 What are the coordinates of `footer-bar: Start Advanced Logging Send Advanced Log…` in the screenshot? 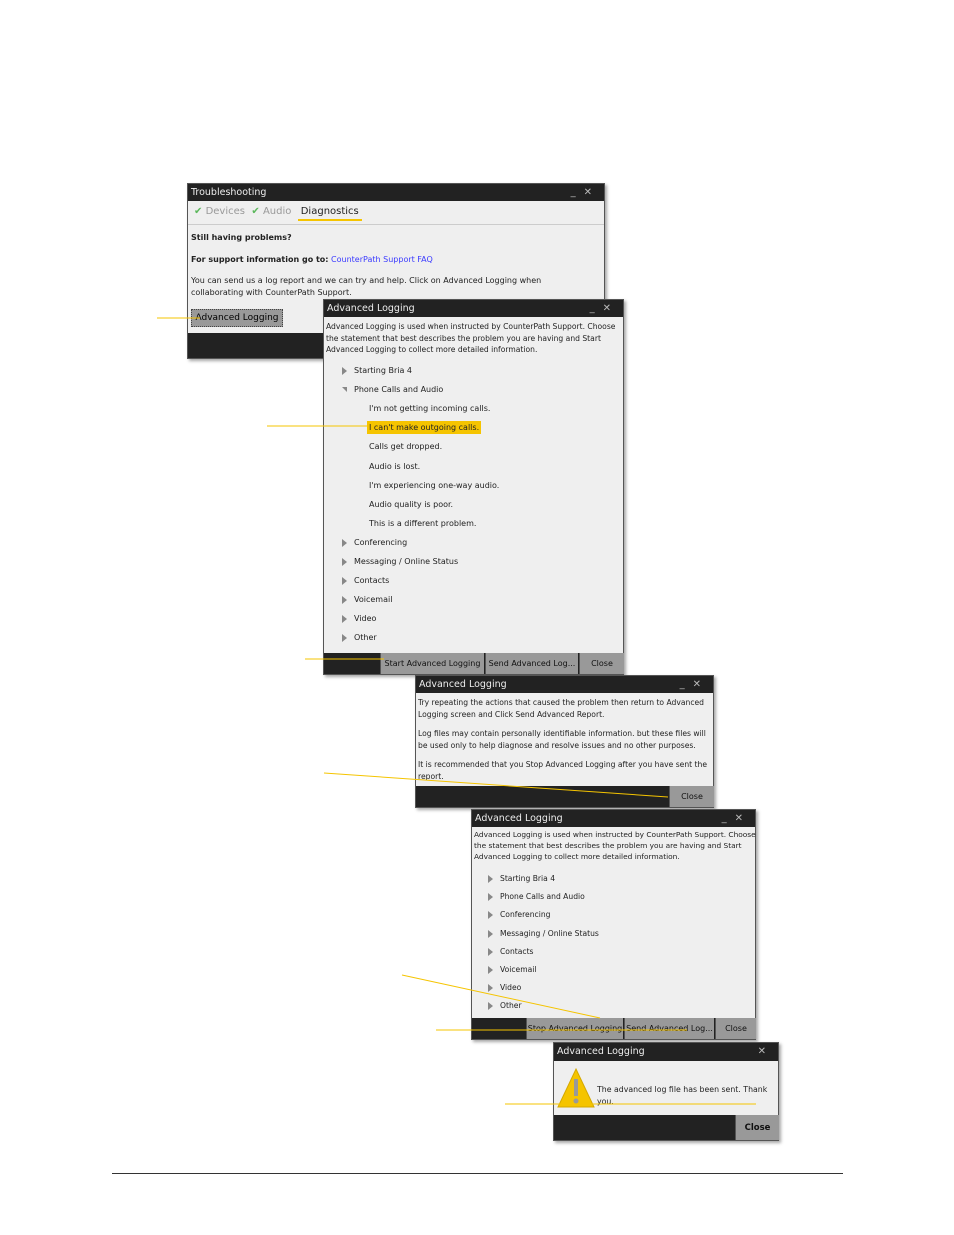 It's located at (474, 663).